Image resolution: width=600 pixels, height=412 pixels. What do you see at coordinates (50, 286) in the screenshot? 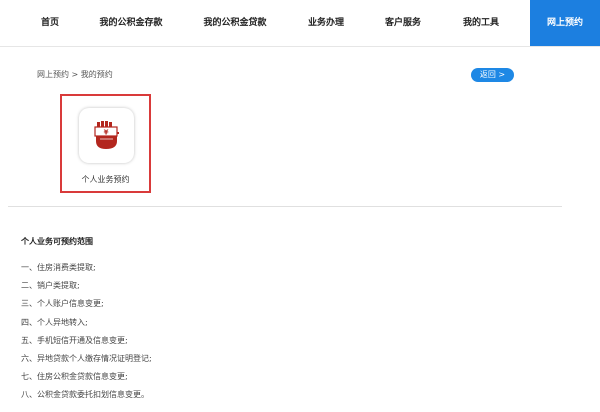
I see `list-item: 二、销户类提取;` at bounding box center [50, 286].